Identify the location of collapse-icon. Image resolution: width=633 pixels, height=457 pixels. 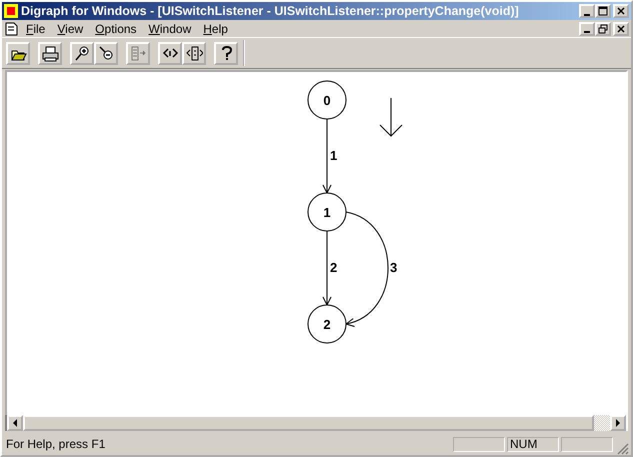
(194, 53).